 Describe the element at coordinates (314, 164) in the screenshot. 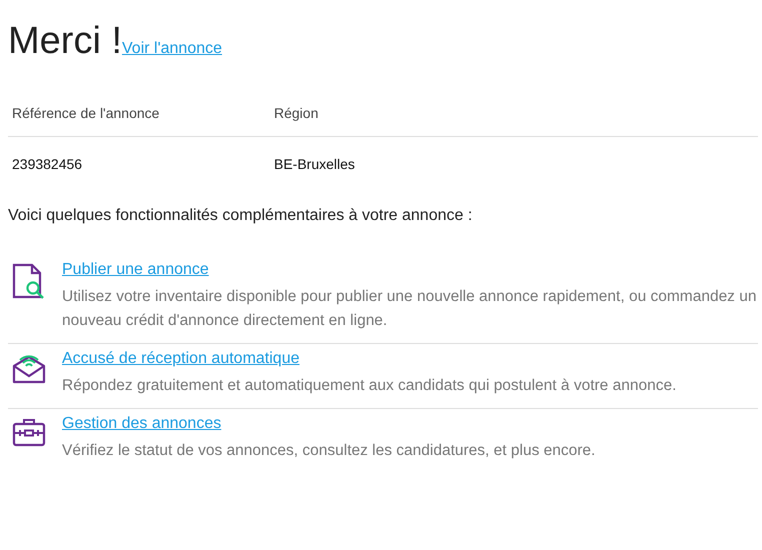

I see `table-cell: BE-Bruxelles` at that location.